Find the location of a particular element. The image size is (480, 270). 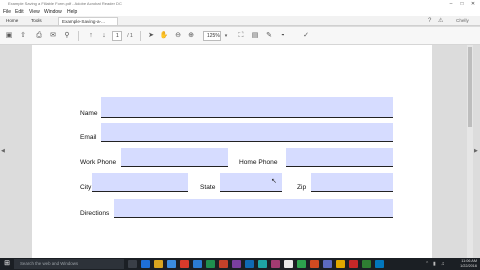

hand-tool-icon: ✋ is located at coordinates (164, 36).